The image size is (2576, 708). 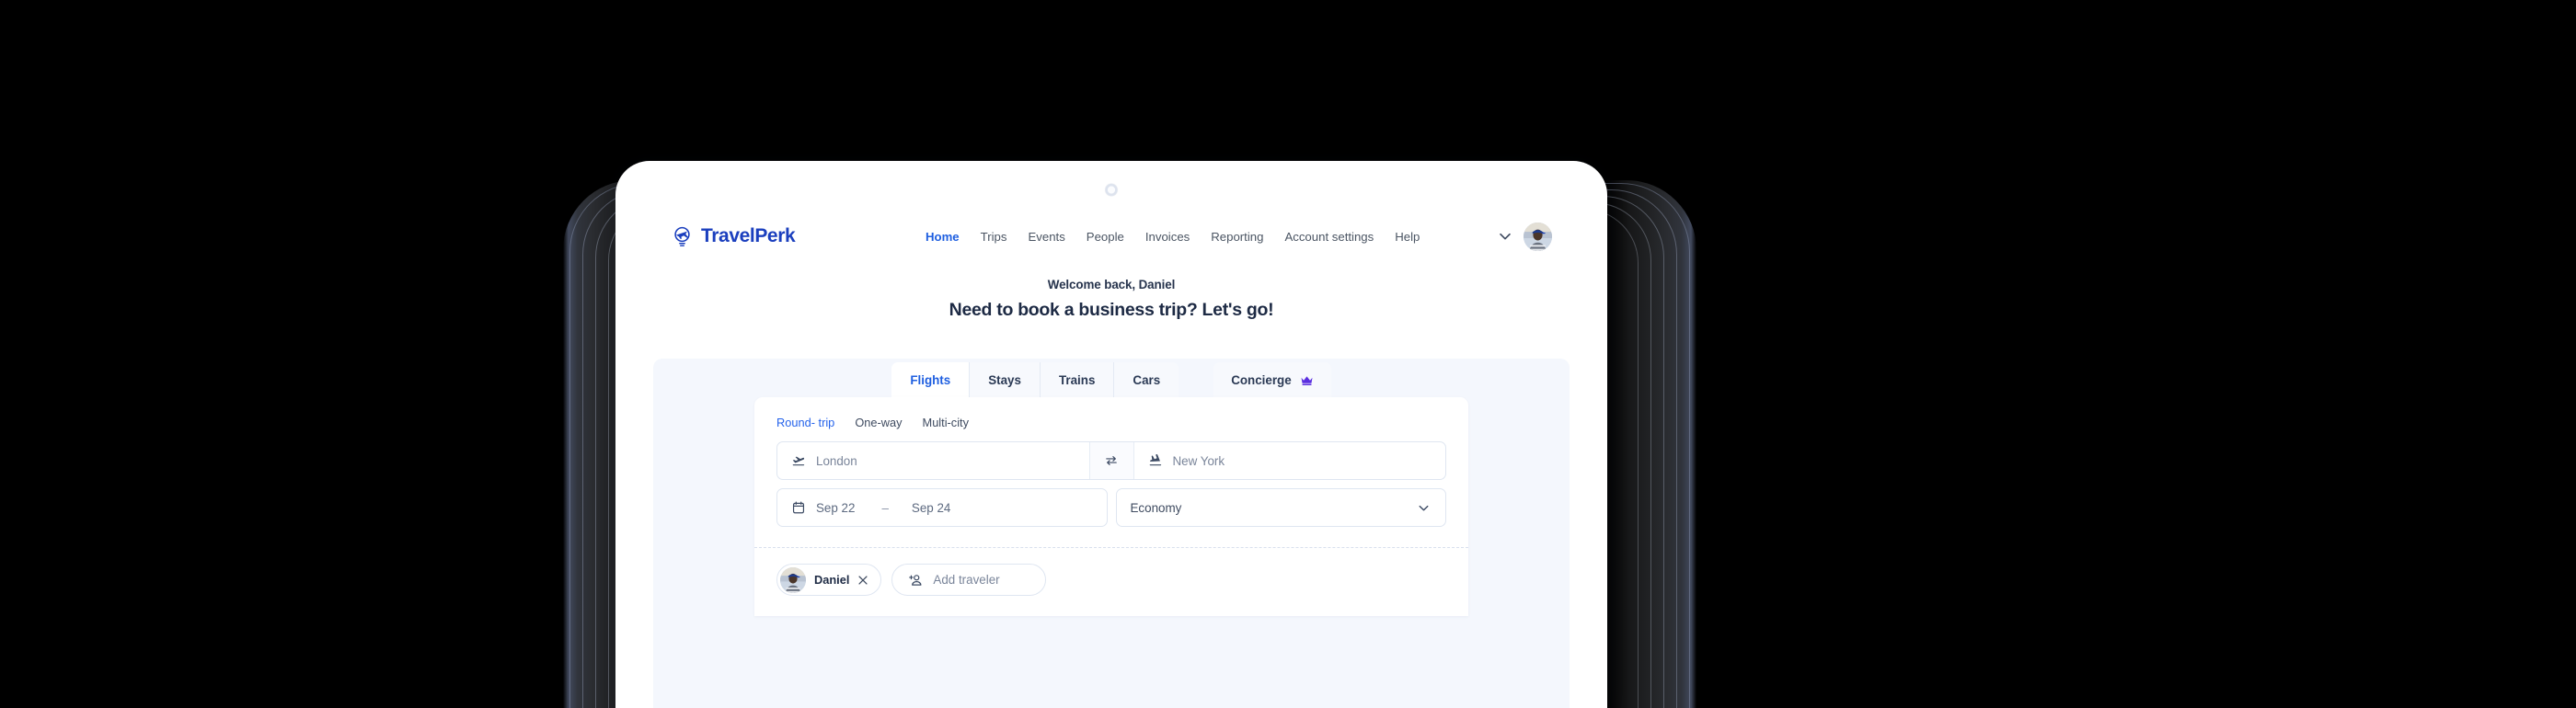 What do you see at coordinates (933, 460) in the screenshot?
I see `origin-input: London` at bounding box center [933, 460].